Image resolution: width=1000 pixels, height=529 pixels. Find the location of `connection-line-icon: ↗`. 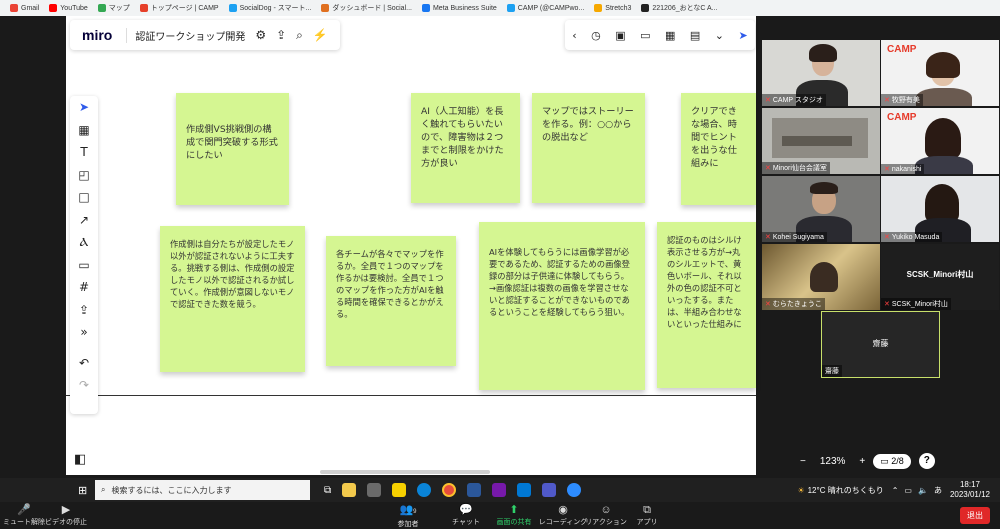

connection-line-icon: ↗ is located at coordinates (84, 220).